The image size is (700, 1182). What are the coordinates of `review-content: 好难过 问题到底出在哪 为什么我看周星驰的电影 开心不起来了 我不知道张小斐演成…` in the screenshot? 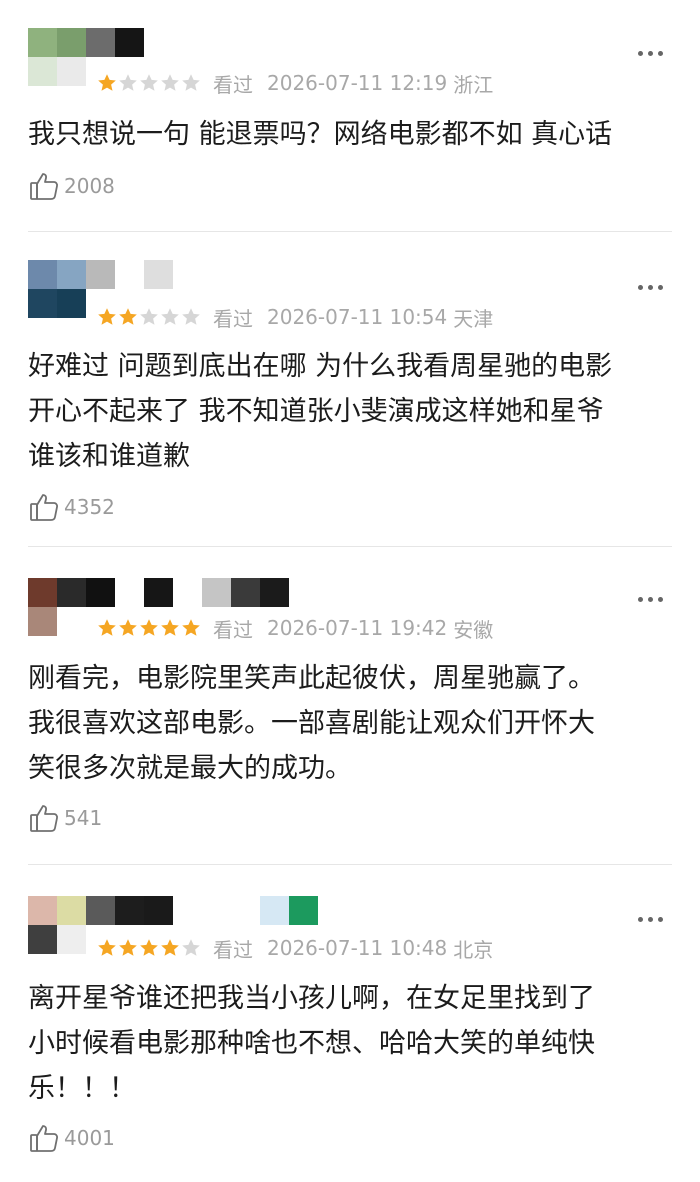 It's located at (320, 411).